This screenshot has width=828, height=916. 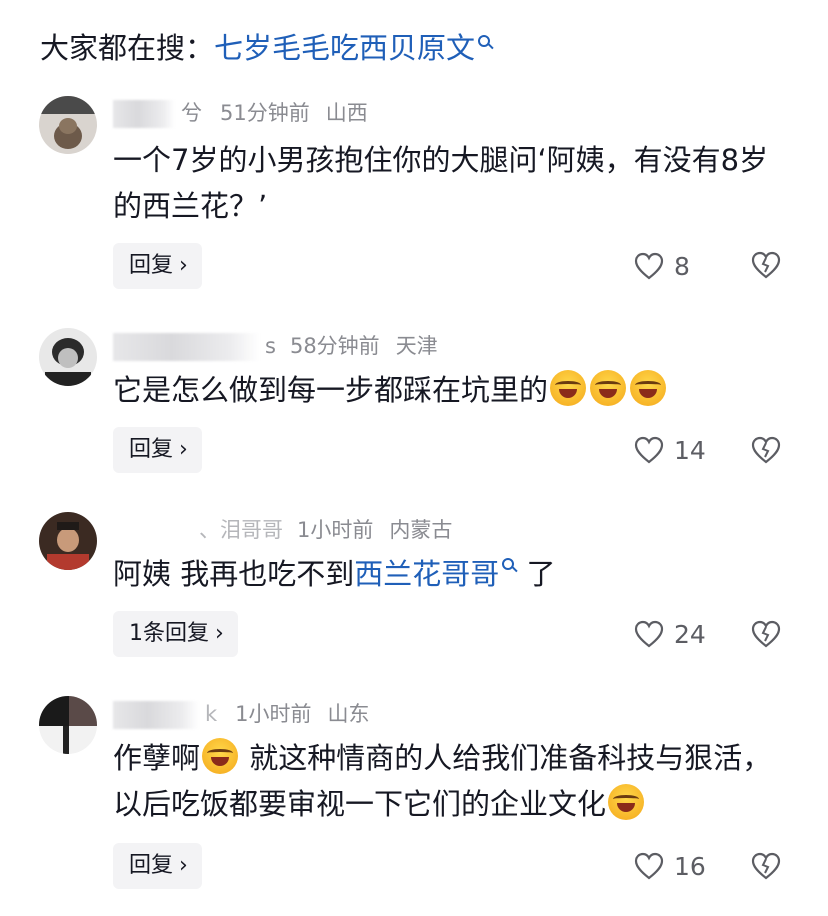 What do you see at coordinates (344, 48) in the screenshot?
I see `search-suggestion-link: 七岁毛毛吃西贝原文` at bounding box center [344, 48].